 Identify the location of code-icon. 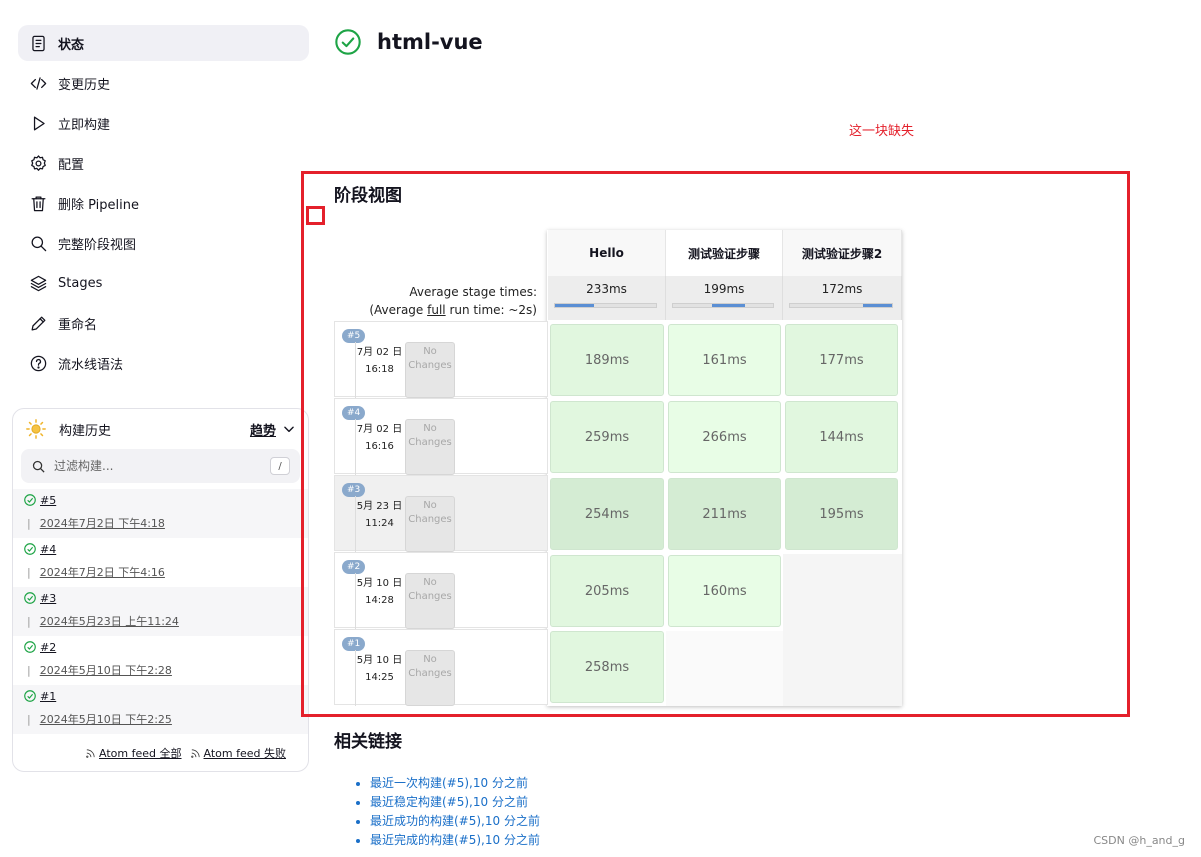
(38, 83).